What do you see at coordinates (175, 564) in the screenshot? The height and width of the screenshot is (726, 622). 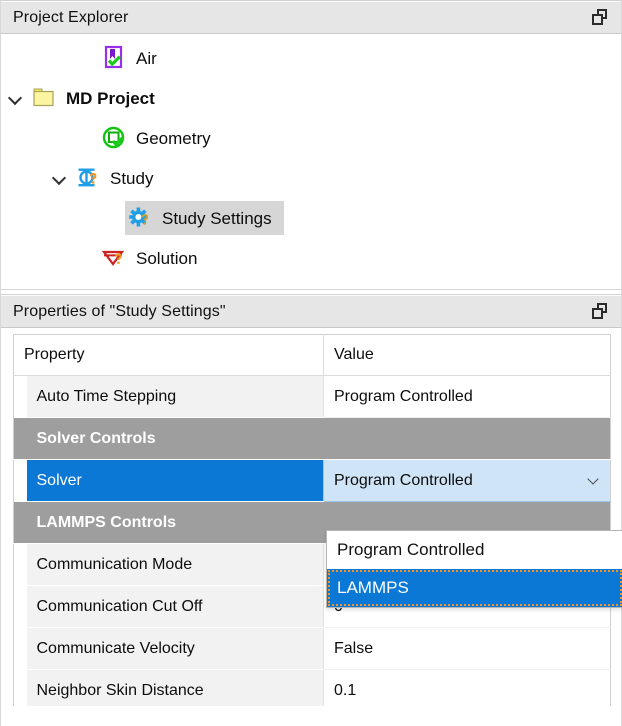 I see `property-name: Communication Mode` at bounding box center [175, 564].